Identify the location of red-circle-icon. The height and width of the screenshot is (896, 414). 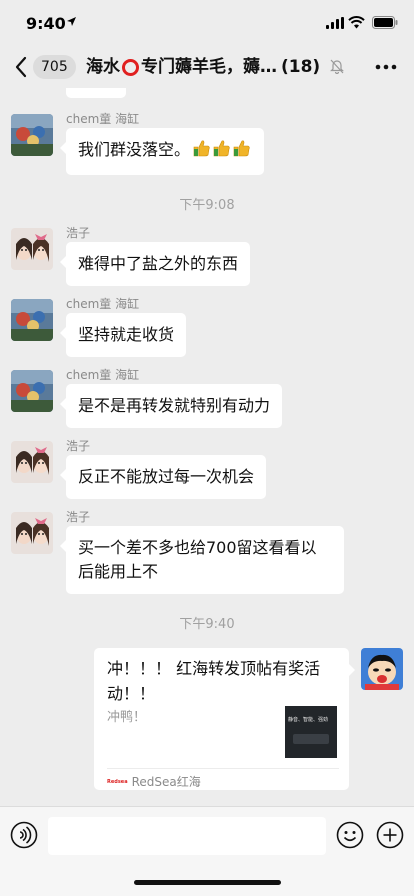
(130, 67).